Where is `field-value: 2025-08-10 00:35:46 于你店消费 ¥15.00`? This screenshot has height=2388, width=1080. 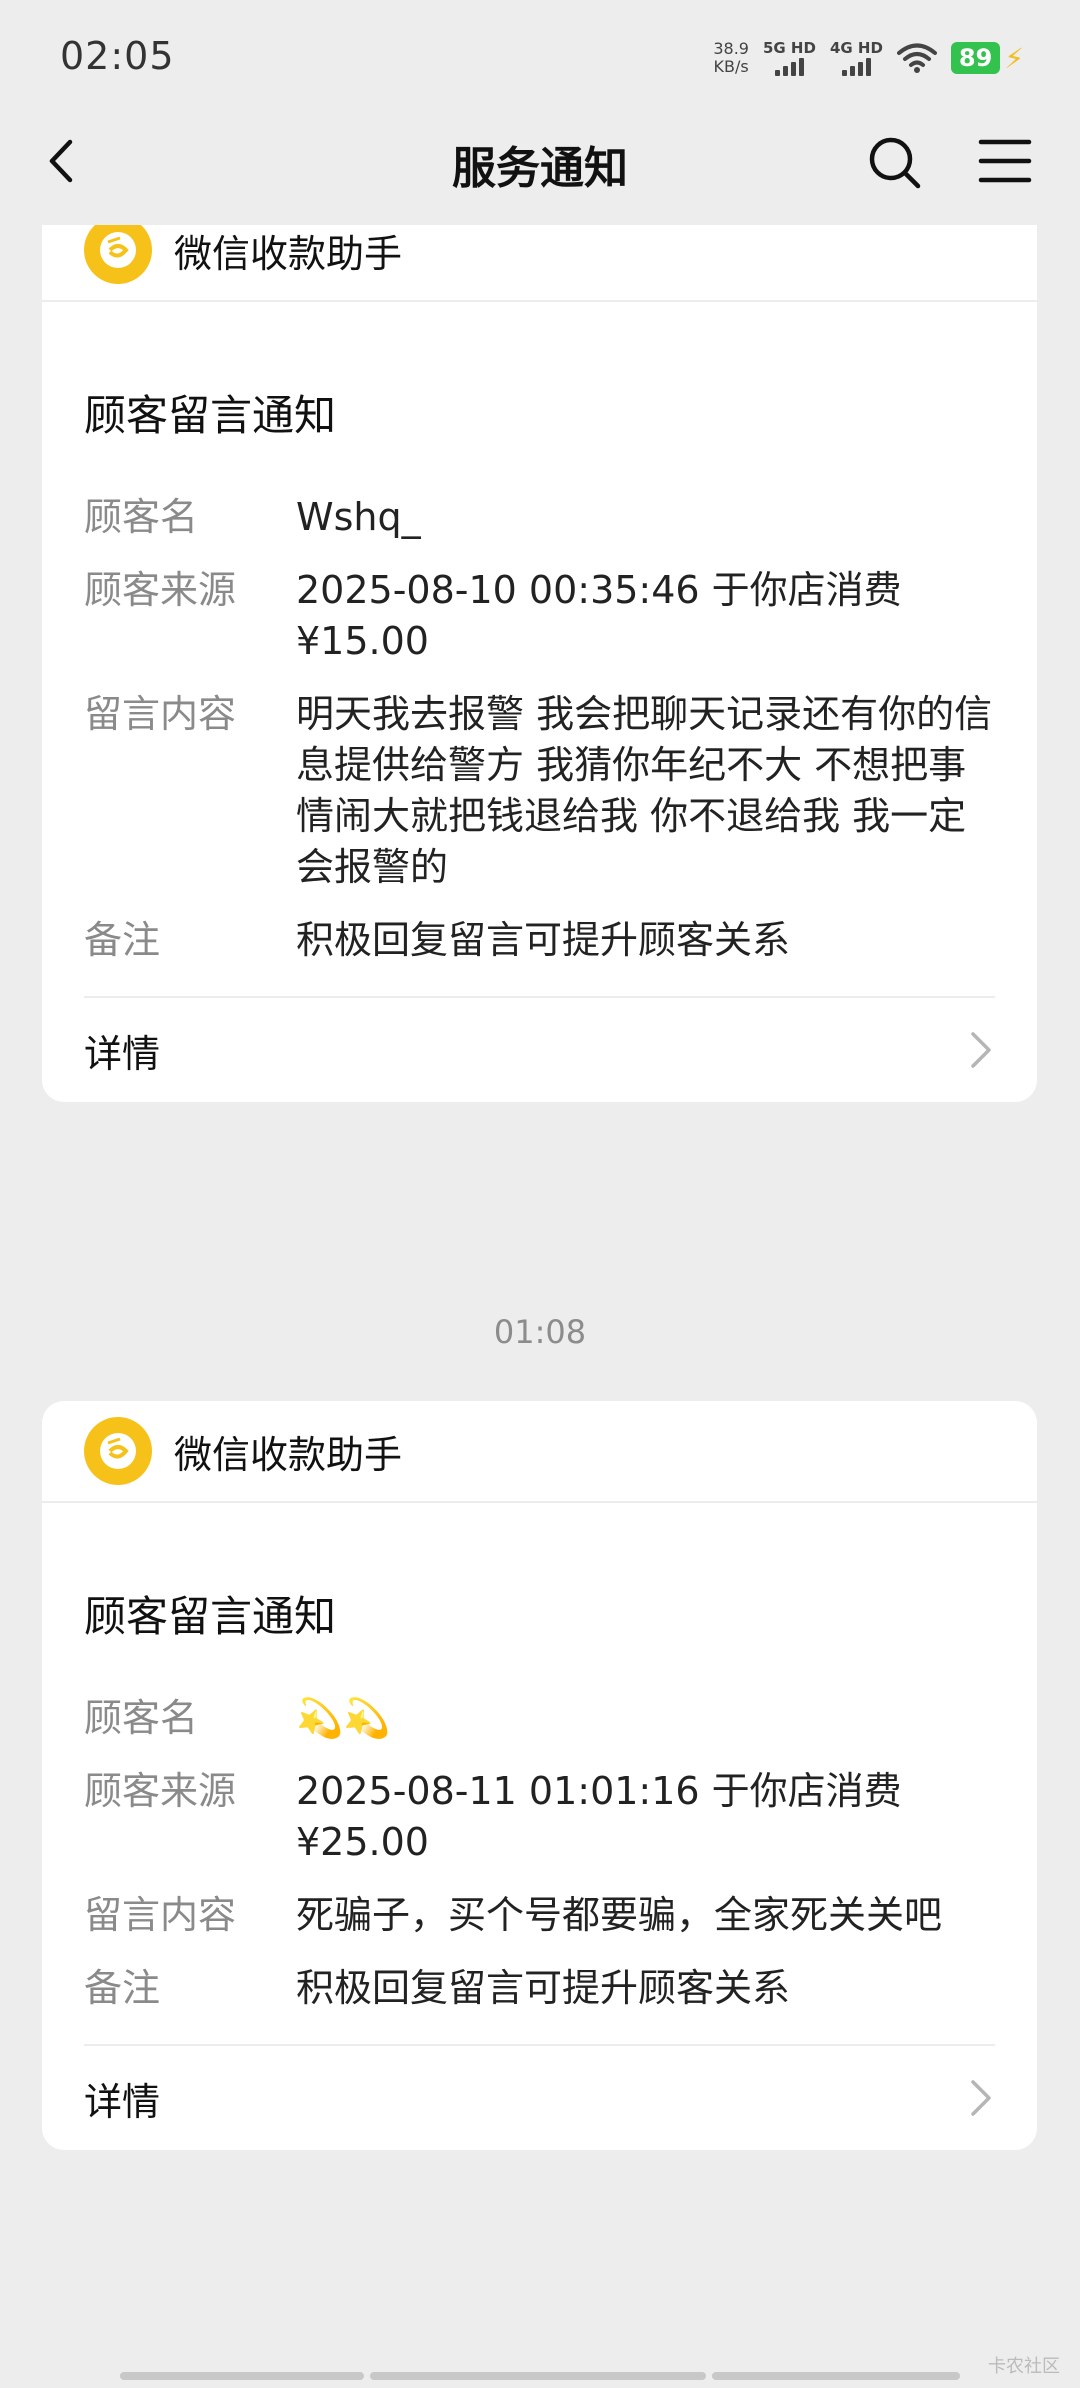
field-value: 2025-08-10 00:35:46 于你店消费 ¥15.00 is located at coordinates (599, 615).